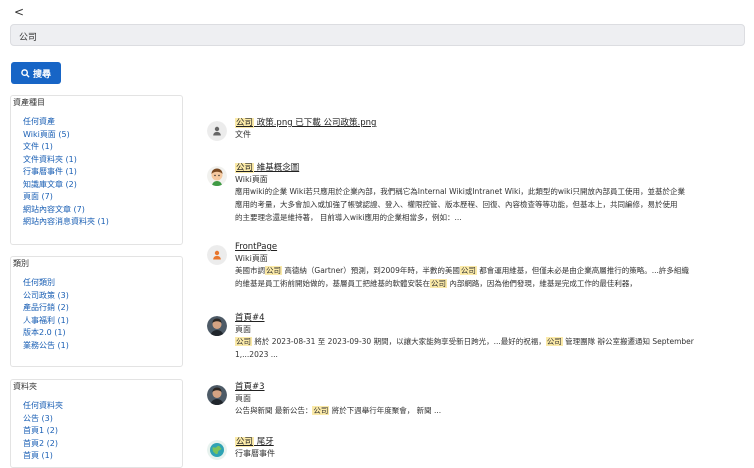  What do you see at coordinates (315, 123) in the screenshot?
I see `result-title-text: 政策.png 已下載 公司政策.png` at bounding box center [315, 123].